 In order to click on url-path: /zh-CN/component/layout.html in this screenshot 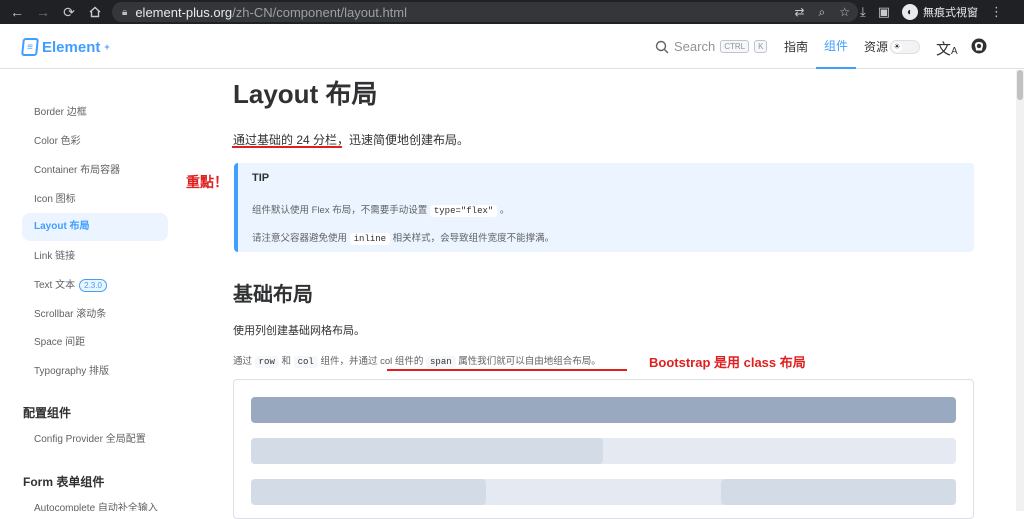, I will do `click(320, 12)`.